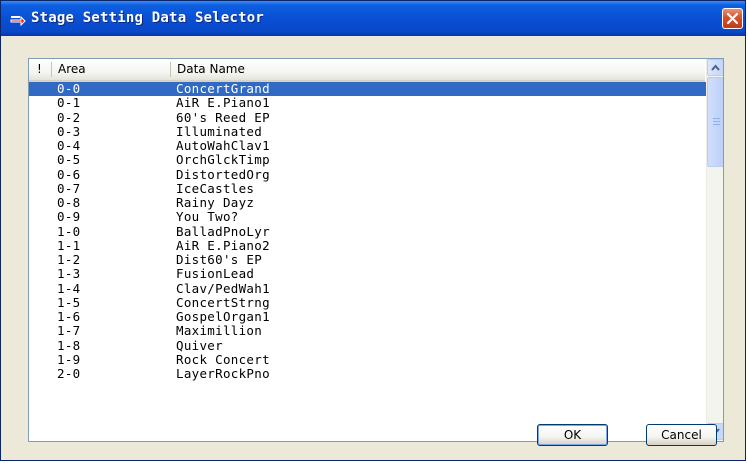 The height and width of the screenshot is (463, 748). I want to click on table-row: 1-5 ConcertStrng, so click(371, 302).